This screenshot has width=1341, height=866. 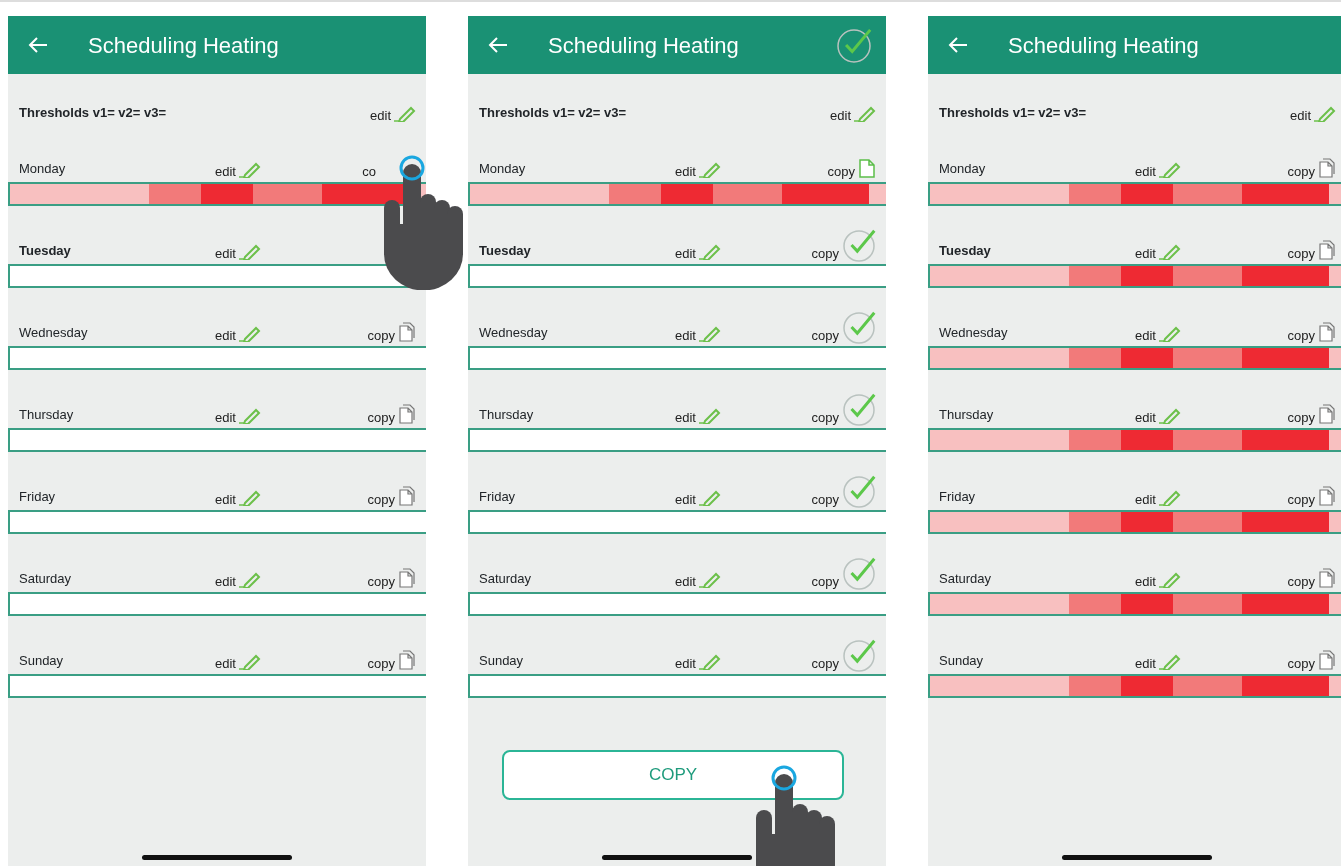 What do you see at coordinates (867, 168) in the screenshot?
I see `document-icon` at bounding box center [867, 168].